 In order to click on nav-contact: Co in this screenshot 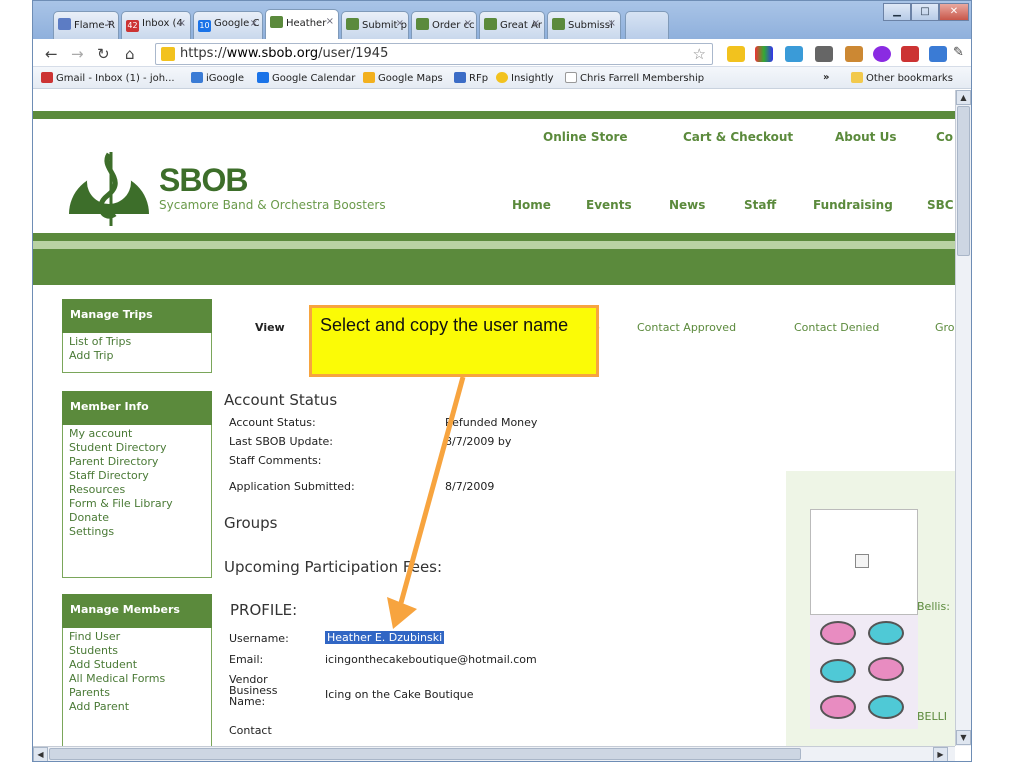, I will do `click(944, 137)`.